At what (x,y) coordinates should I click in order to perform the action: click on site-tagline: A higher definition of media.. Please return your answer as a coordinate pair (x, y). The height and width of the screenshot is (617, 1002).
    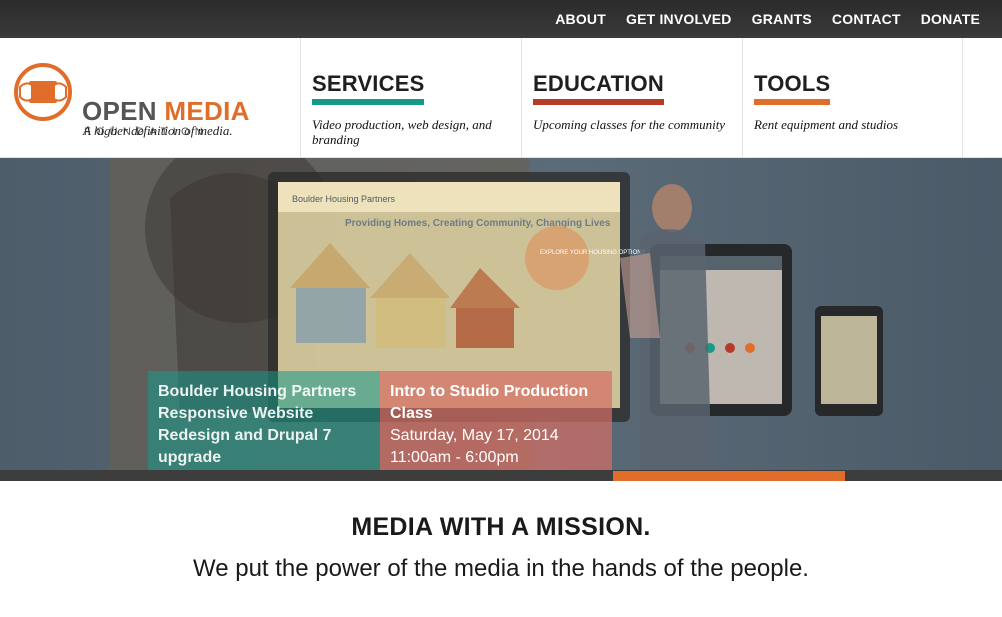
    Looking at the image, I should click on (158, 130).